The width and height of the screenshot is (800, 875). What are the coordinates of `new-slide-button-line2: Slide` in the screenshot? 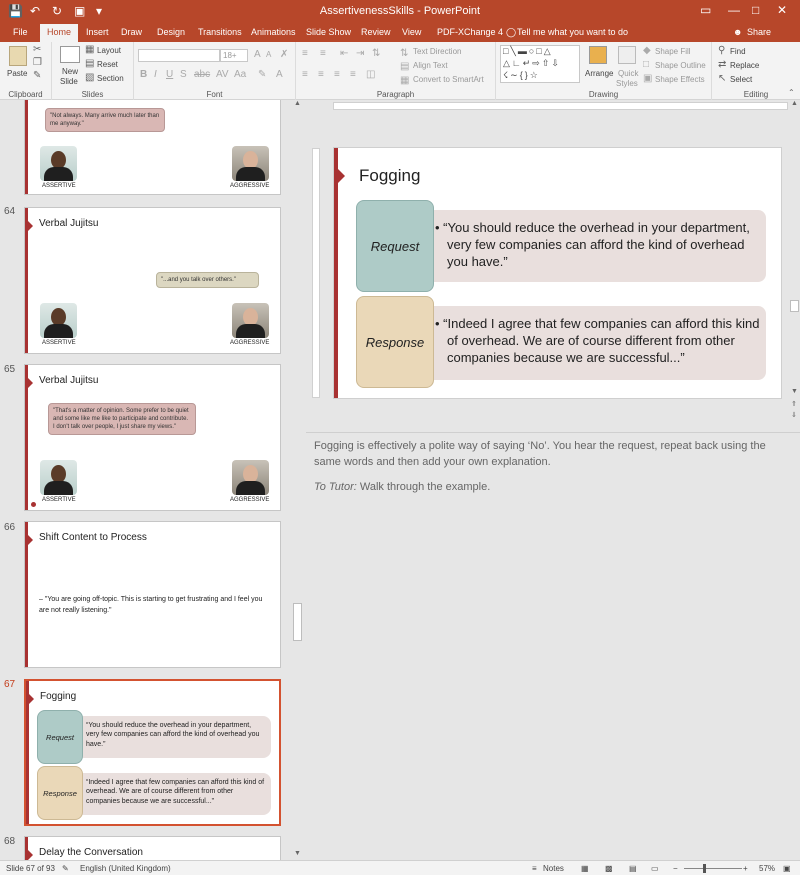 It's located at (69, 81).